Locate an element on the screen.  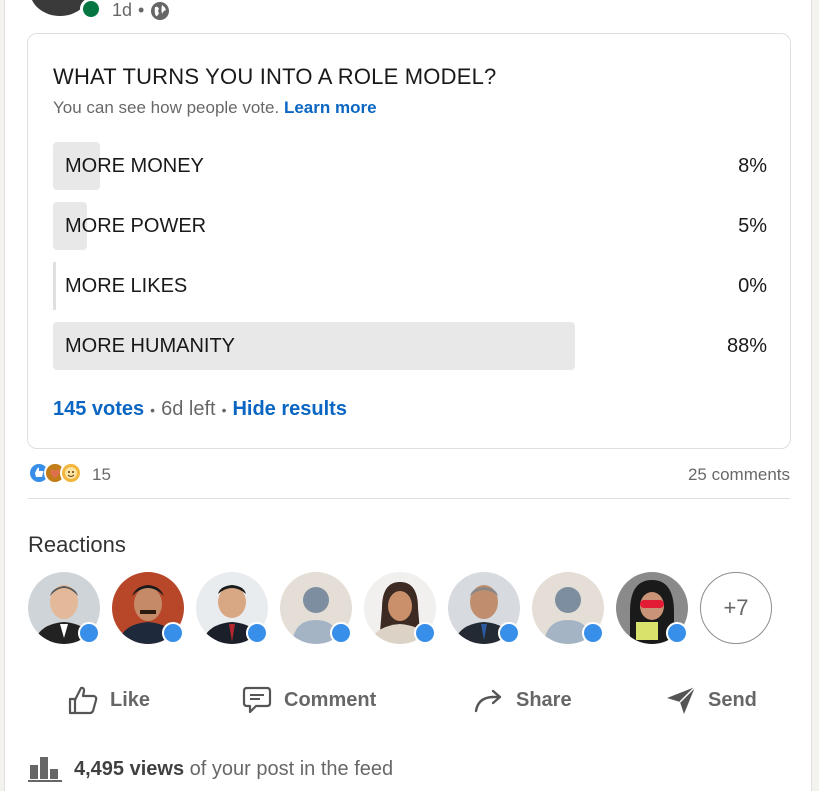
reaction-icons is located at coordinates (58, 474).